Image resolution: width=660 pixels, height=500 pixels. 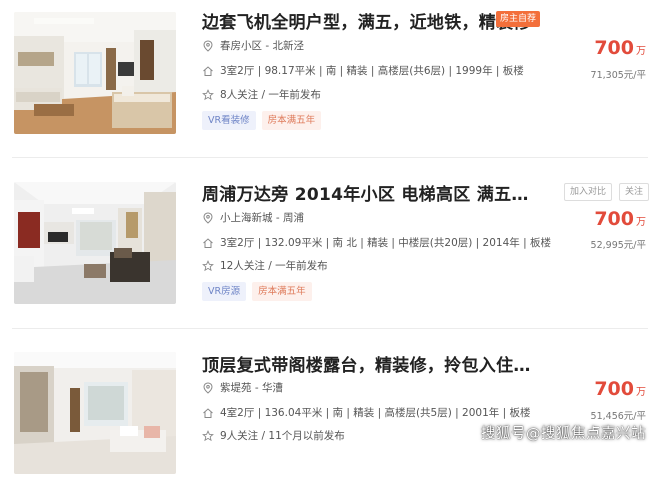 What do you see at coordinates (588, 192) in the screenshot?
I see `add-to-compare-button: 加入对比` at bounding box center [588, 192].